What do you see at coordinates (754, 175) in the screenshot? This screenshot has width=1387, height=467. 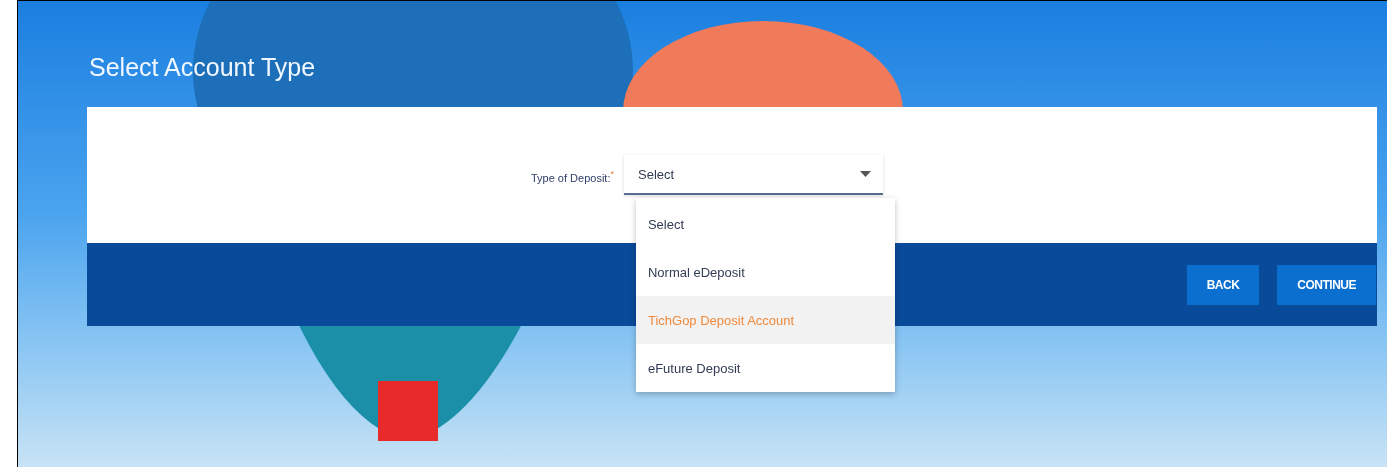 I see `select-field: Select` at bounding box center [754, 175].